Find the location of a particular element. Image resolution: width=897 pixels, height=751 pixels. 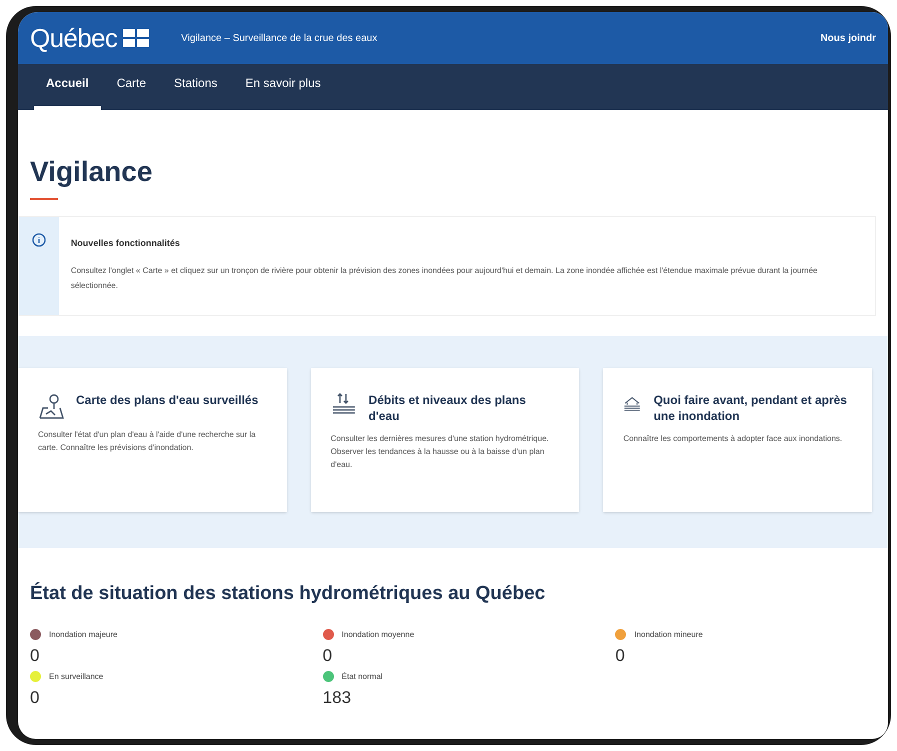

nav-tab: Accueil is located at coordinates (67, 88).